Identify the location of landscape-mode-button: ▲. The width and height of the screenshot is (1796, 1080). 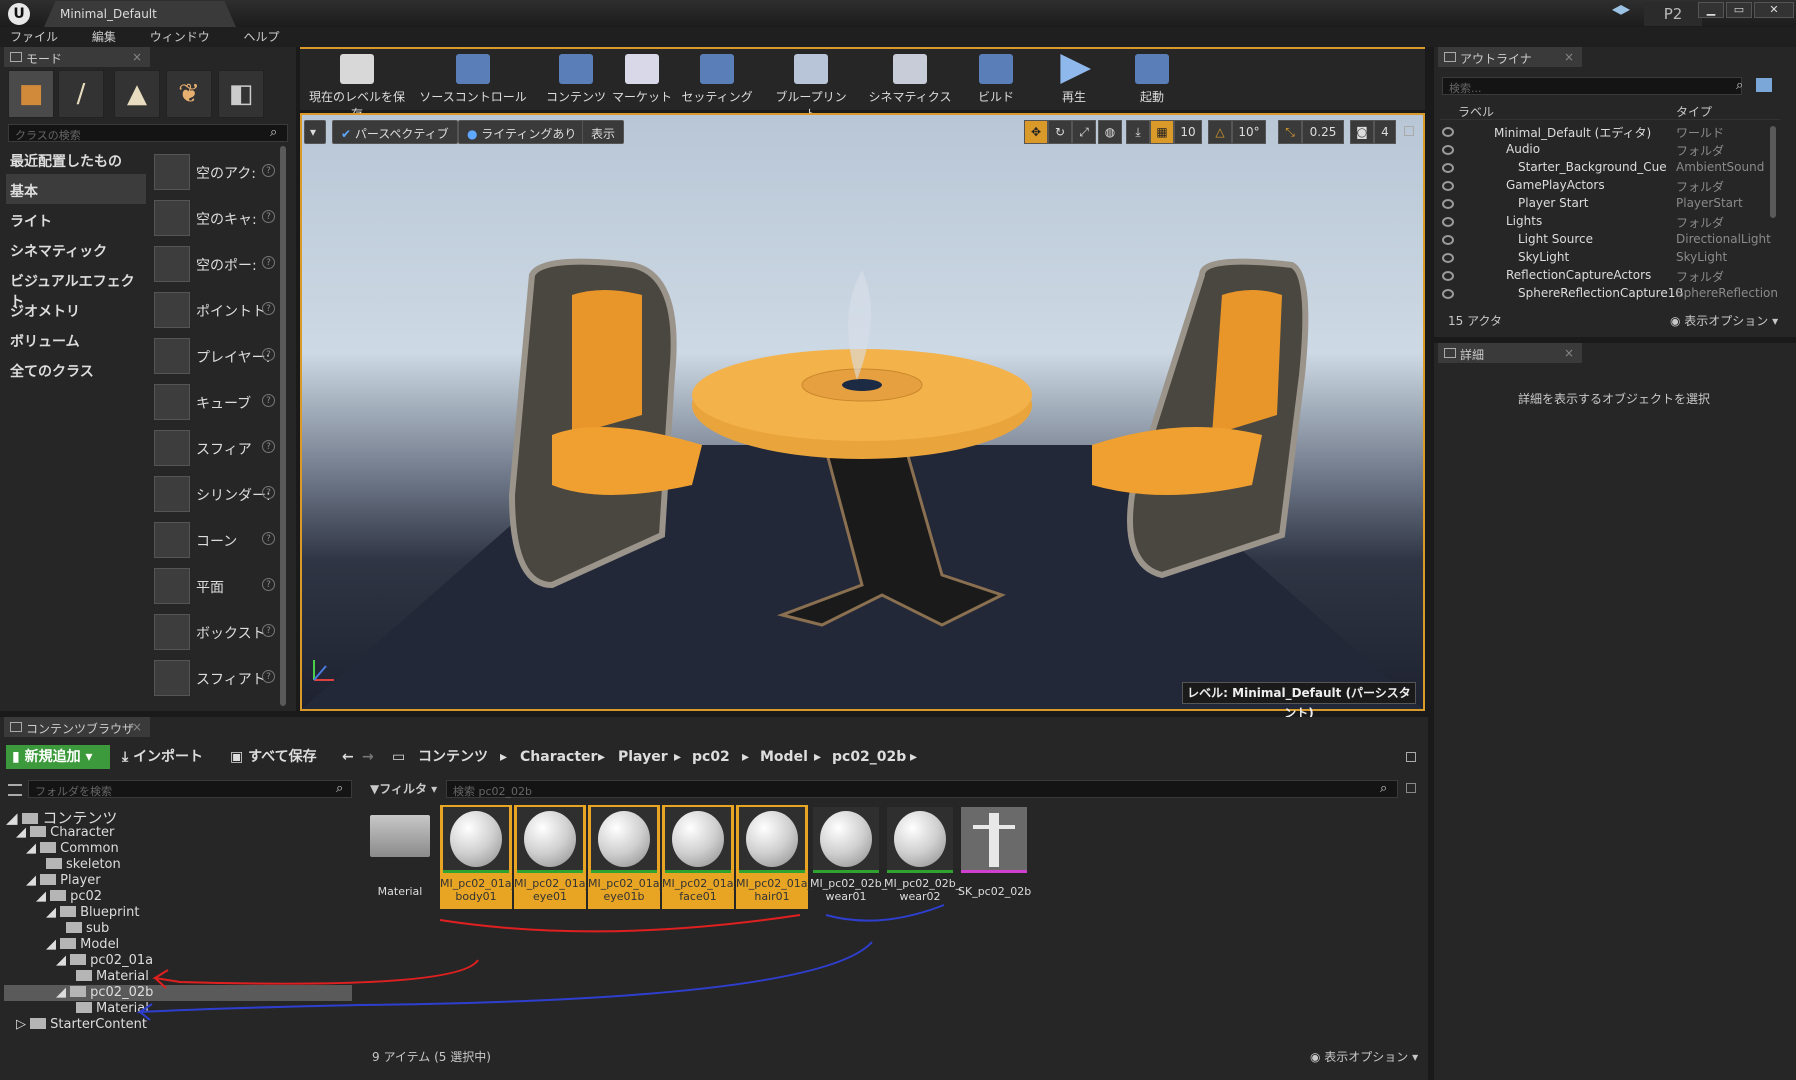
(137, 94).